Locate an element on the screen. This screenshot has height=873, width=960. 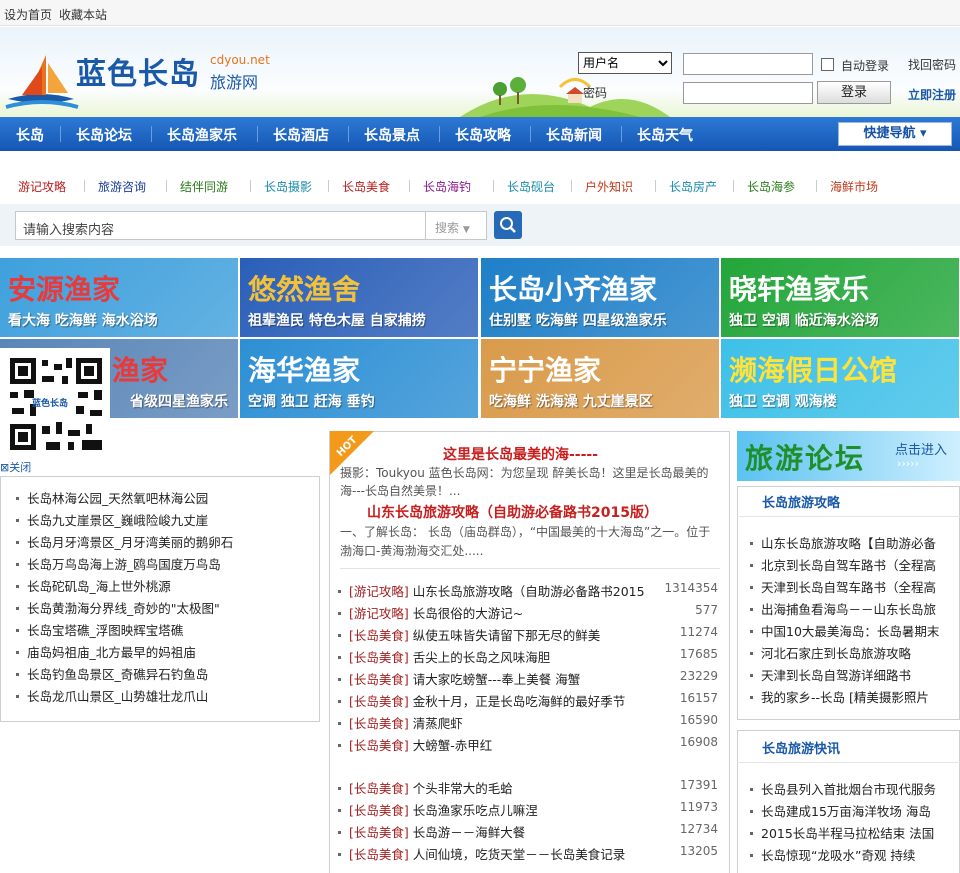
article-title: 大螃蟹-赤甲红 is located at coordinates (453, 745).